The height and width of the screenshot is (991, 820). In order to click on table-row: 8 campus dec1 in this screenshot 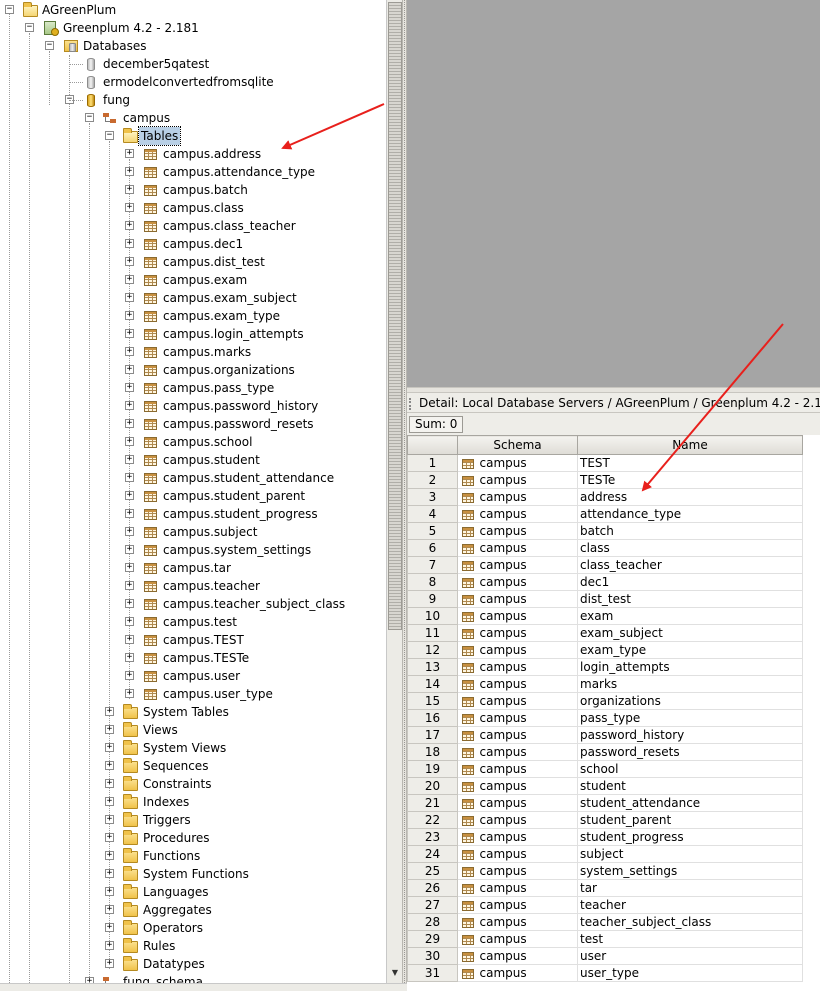, I will do `click(605, 582)`.